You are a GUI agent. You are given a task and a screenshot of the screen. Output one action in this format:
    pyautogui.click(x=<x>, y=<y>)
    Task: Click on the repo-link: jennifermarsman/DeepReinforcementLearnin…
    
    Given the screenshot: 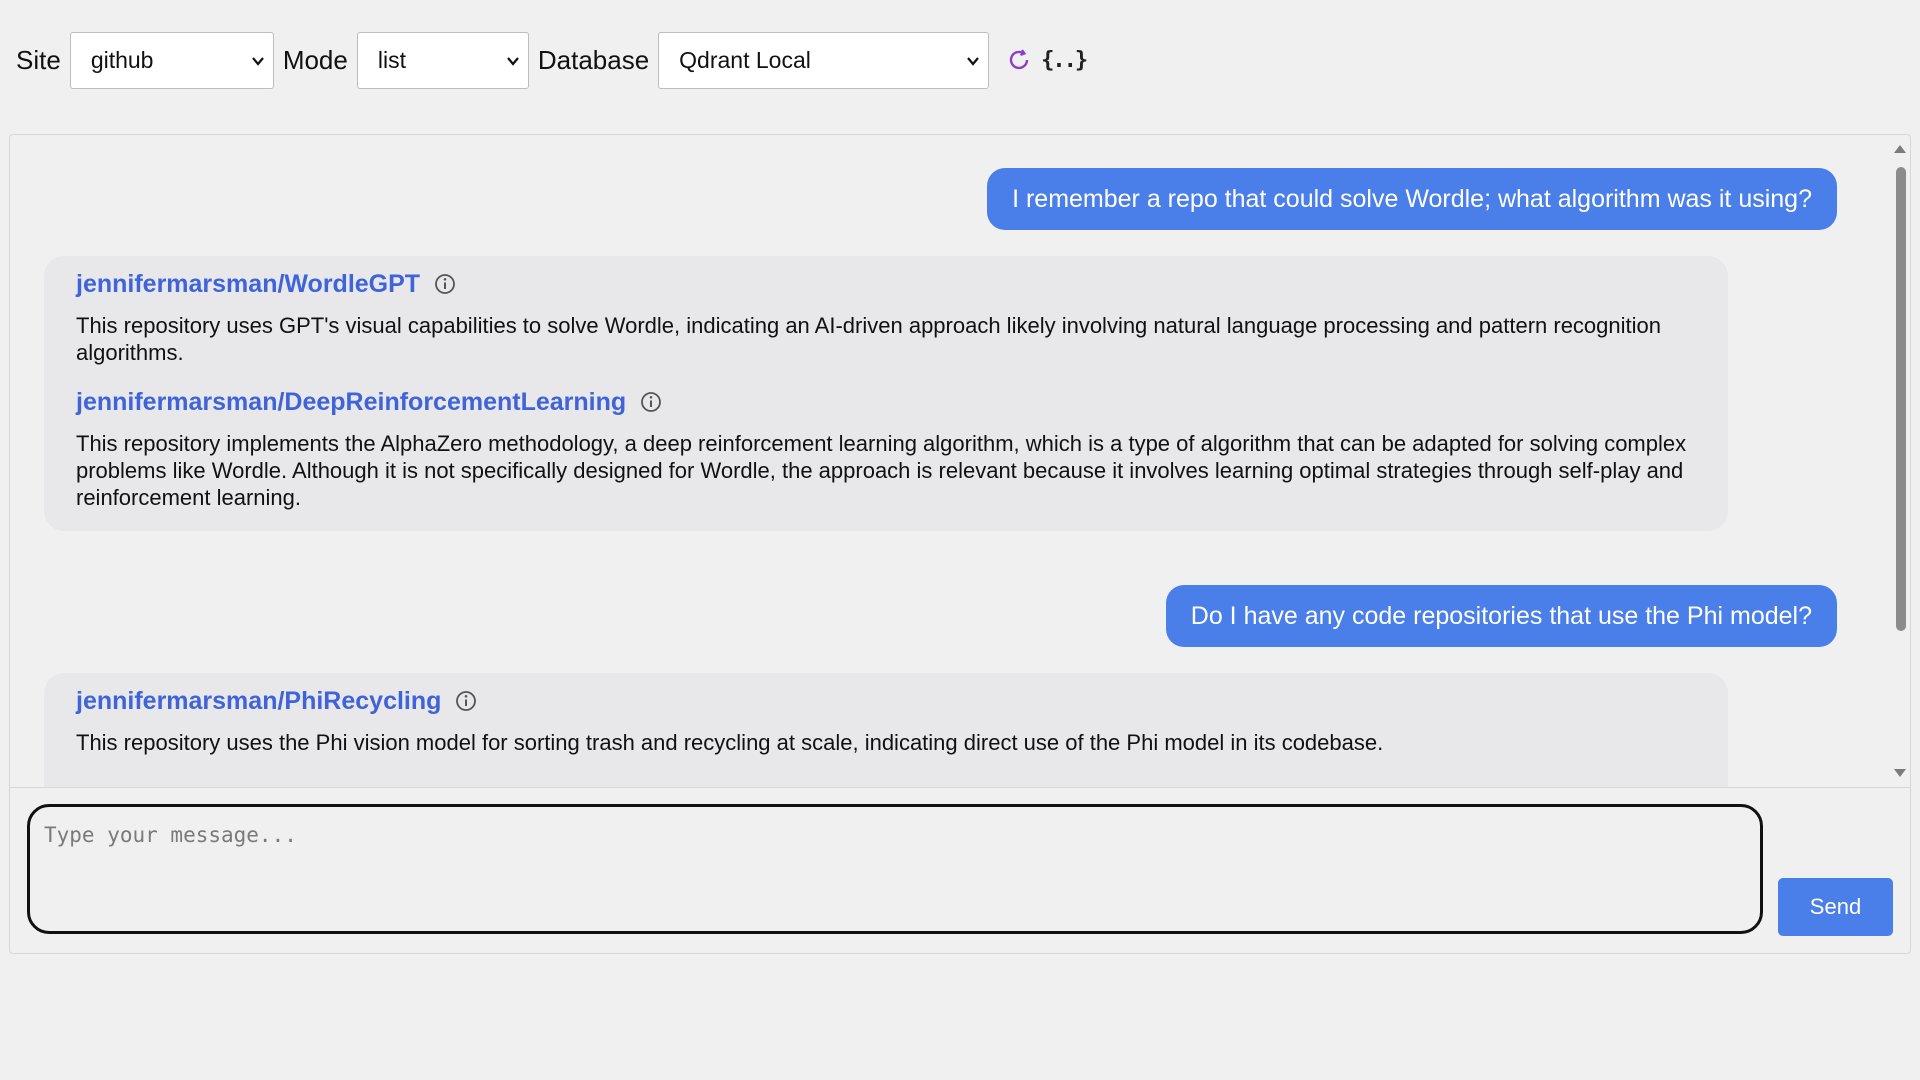 What is the action you would take?
    pyautogui.click(x=351, y=402)
    